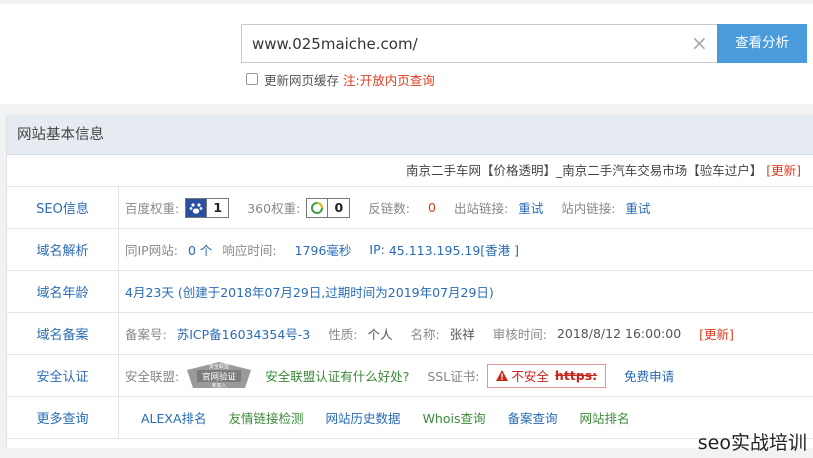 This screenshot has width=813, height=458. Describe the element at coordinates (337, 375) in the screenshot. I see `alliance-benefit-link: 安全联盟认证有什么好处?` at that location.